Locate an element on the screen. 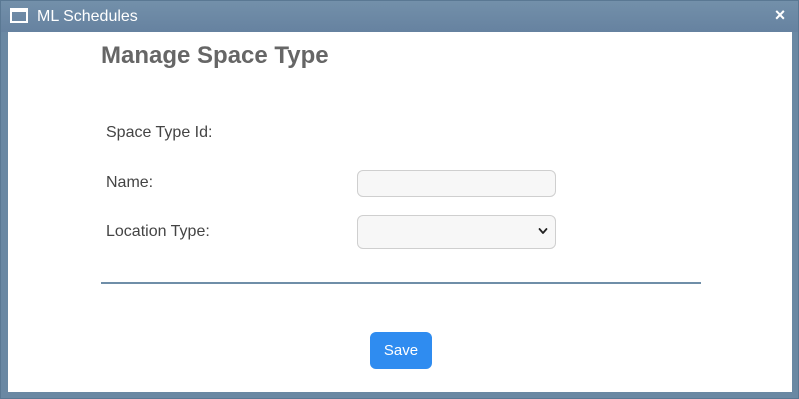 The width and height of the screenshot is (799, 399). save-button: Save is located at coordinates (401, 350).